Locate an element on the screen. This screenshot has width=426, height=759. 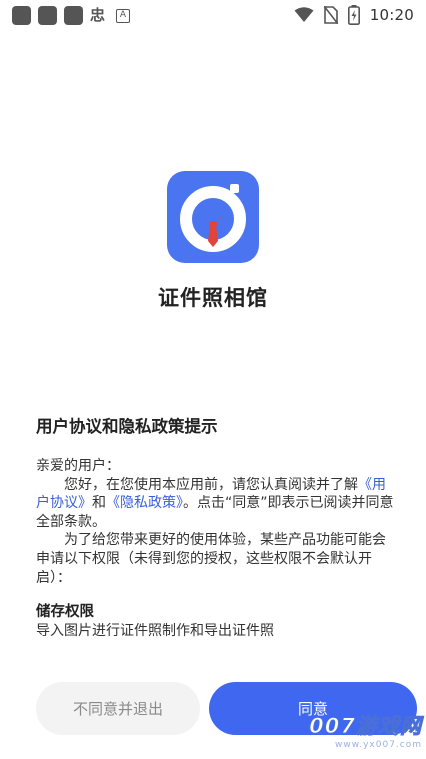
camera-aperture-icon is located at coordinates (213, 218).